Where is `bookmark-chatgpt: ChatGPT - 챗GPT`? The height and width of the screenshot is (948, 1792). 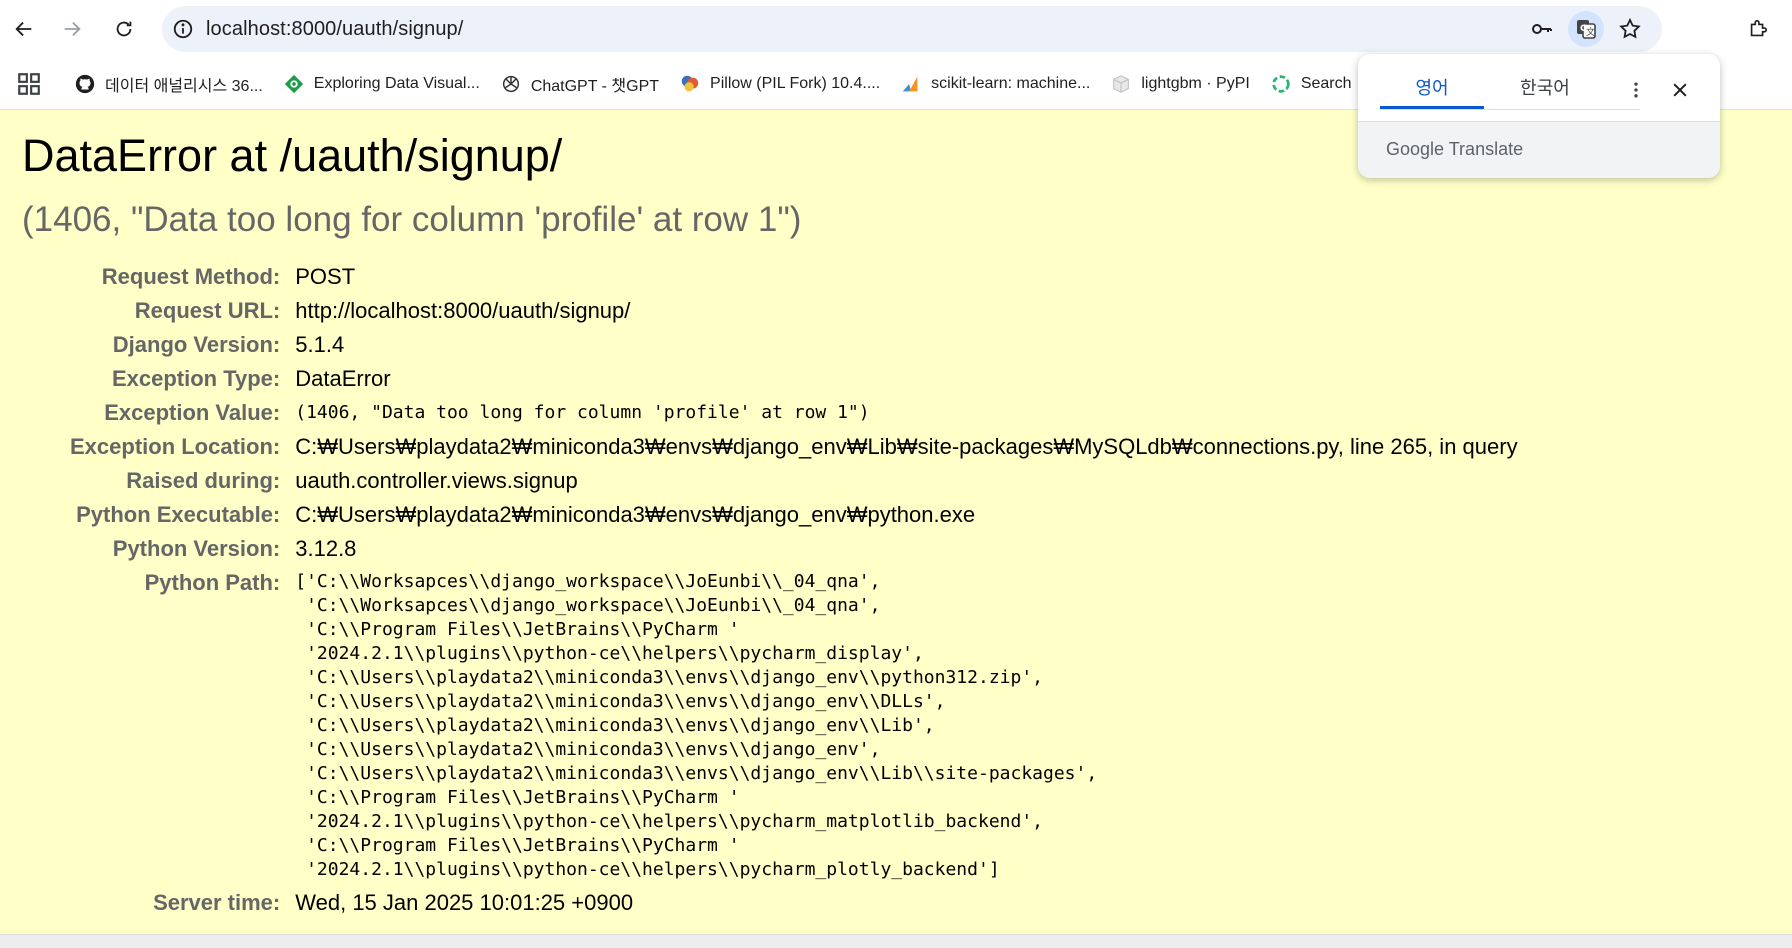
bookmark-chatgpt: ChatGPT - 챗GPT is located at coordinates (579, 84).